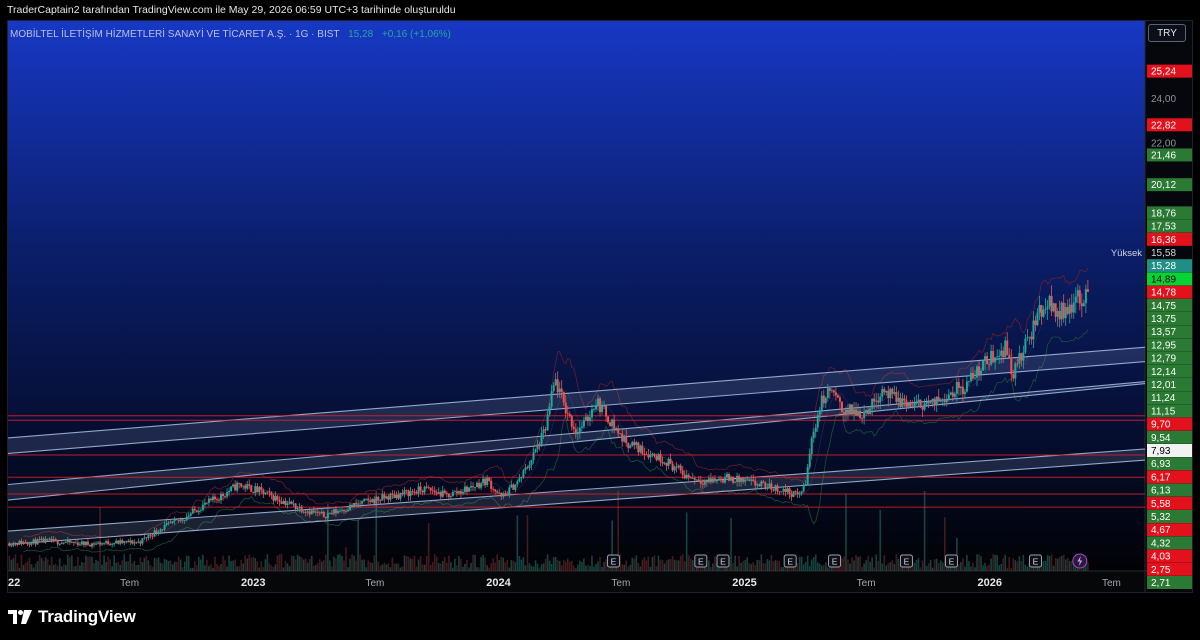 This screenshot has height=640, width=1200. Describe the element at coordinates (1167, 33) in the screenshot. I see `currency-button: TRY` at that location.